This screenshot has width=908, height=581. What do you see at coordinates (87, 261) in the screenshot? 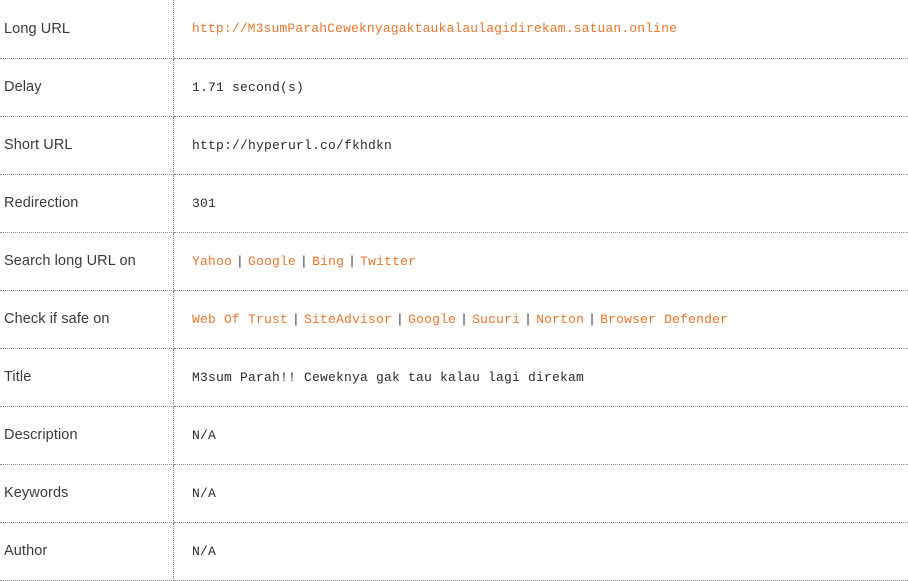
I see `row-label: Search long URL on` at bounding box center [87, 261].